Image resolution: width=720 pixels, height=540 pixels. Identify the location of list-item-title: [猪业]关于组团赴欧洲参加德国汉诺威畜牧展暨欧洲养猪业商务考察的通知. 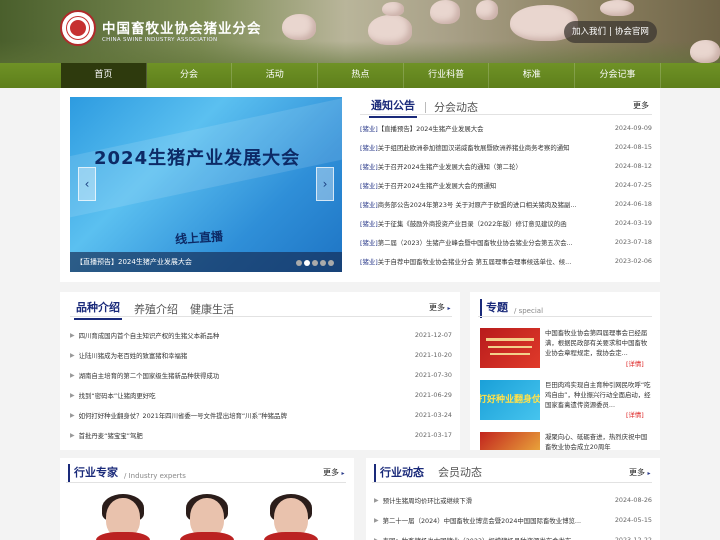
(465, 147).